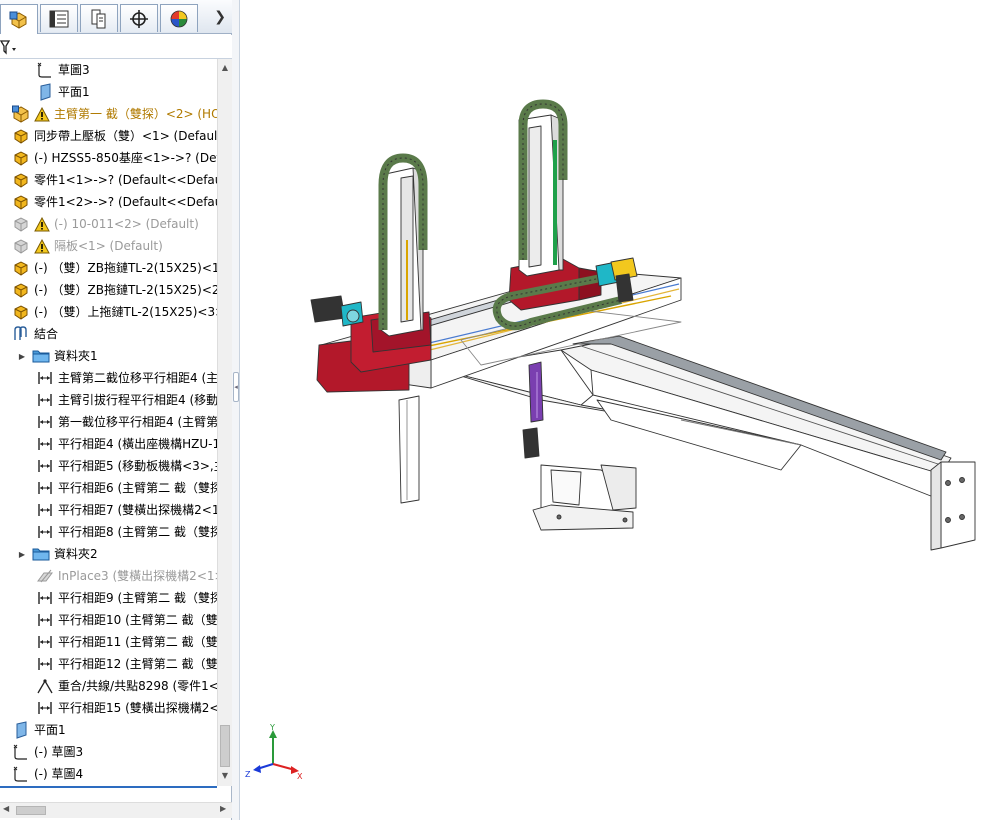  What do you see at coordinates (139, 18) in the screenshot?
I see `dimxpert-tab` at bounding box center [139, 18].